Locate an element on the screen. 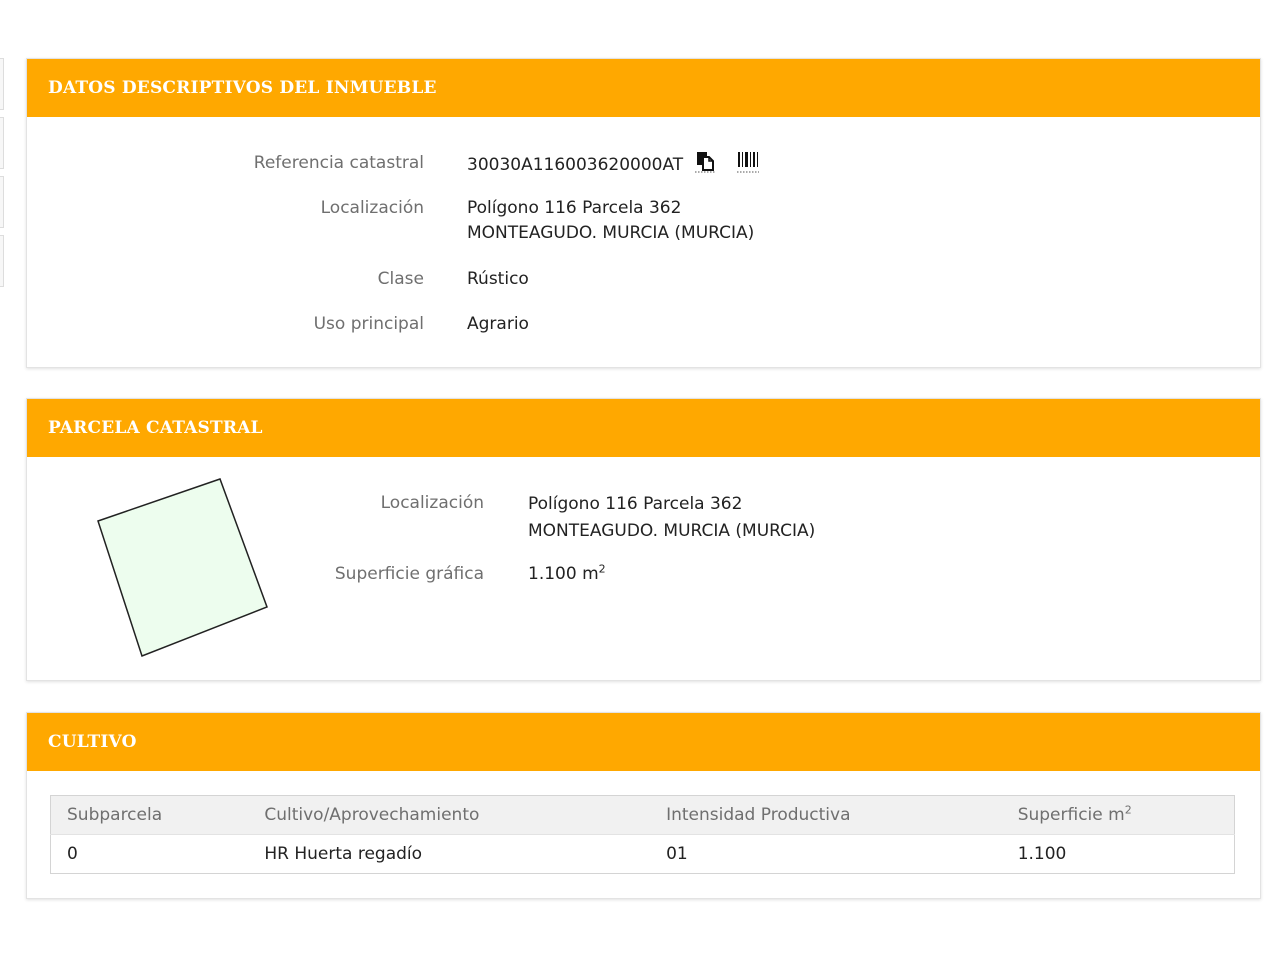 The width and height of the screenshot is (1280, 960). referencia-value-row: 30030A116003620000AT is located at coordinates (613, 164).